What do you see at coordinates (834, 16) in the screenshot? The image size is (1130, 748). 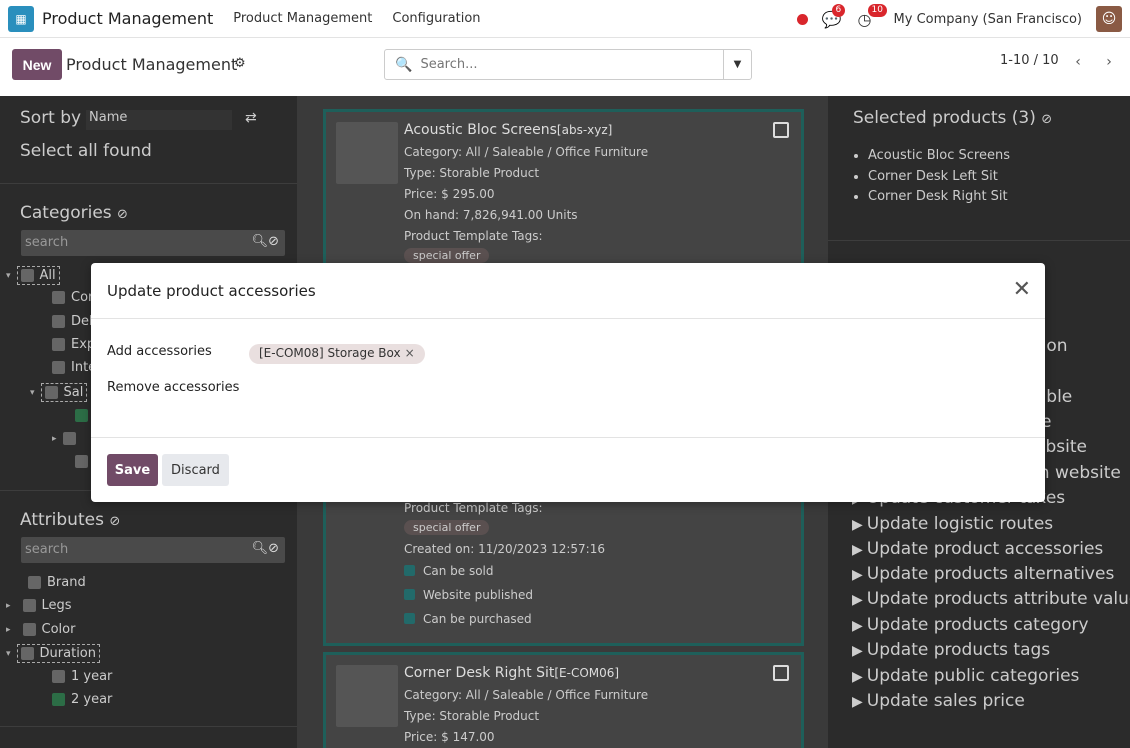 I see `messages-icon: 💬 6` at bounding box center [834, 16].